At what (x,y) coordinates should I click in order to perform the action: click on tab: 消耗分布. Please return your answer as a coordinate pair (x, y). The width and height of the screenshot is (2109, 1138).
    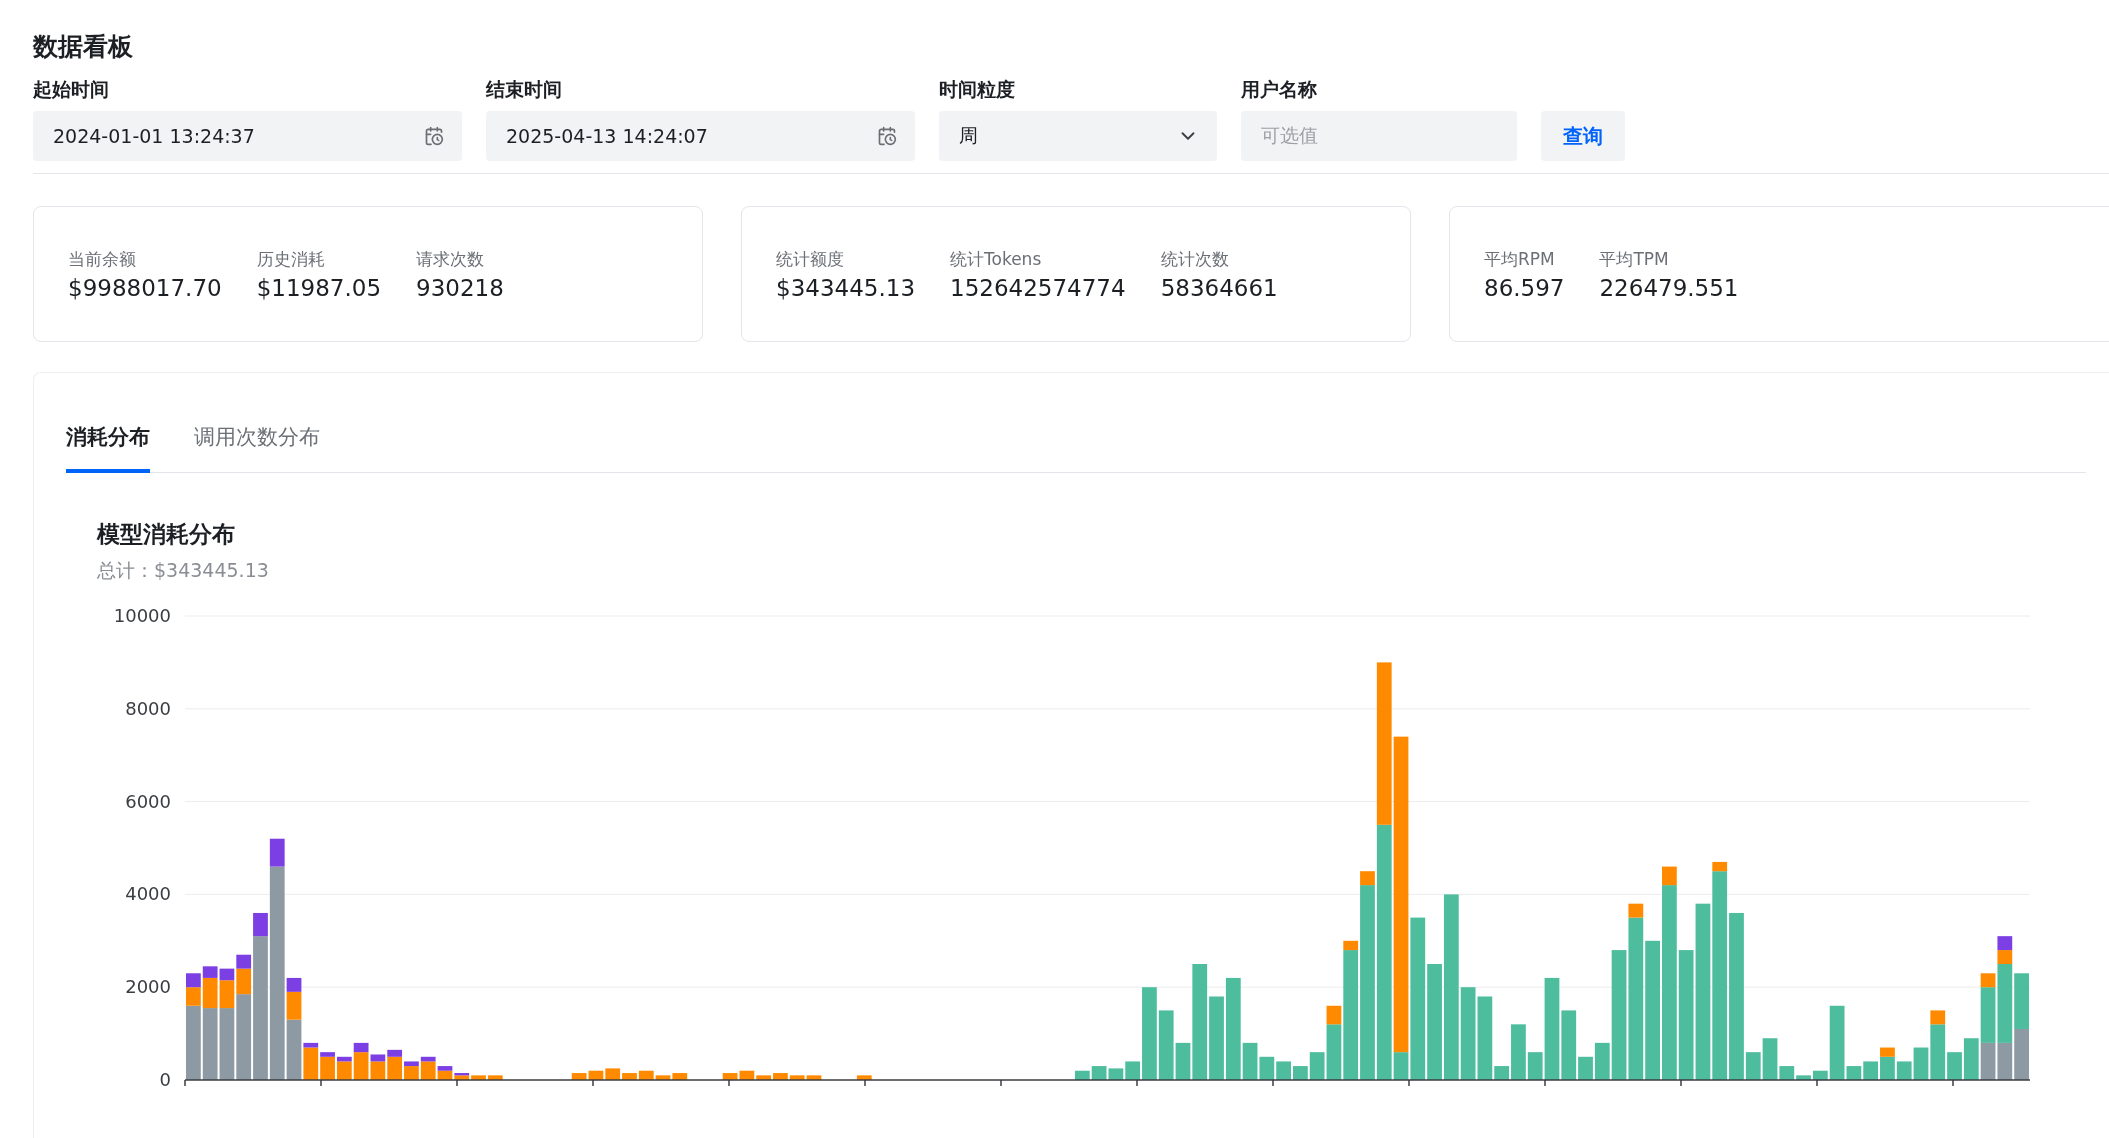
    Looking at the image, I should click on (108, 448).